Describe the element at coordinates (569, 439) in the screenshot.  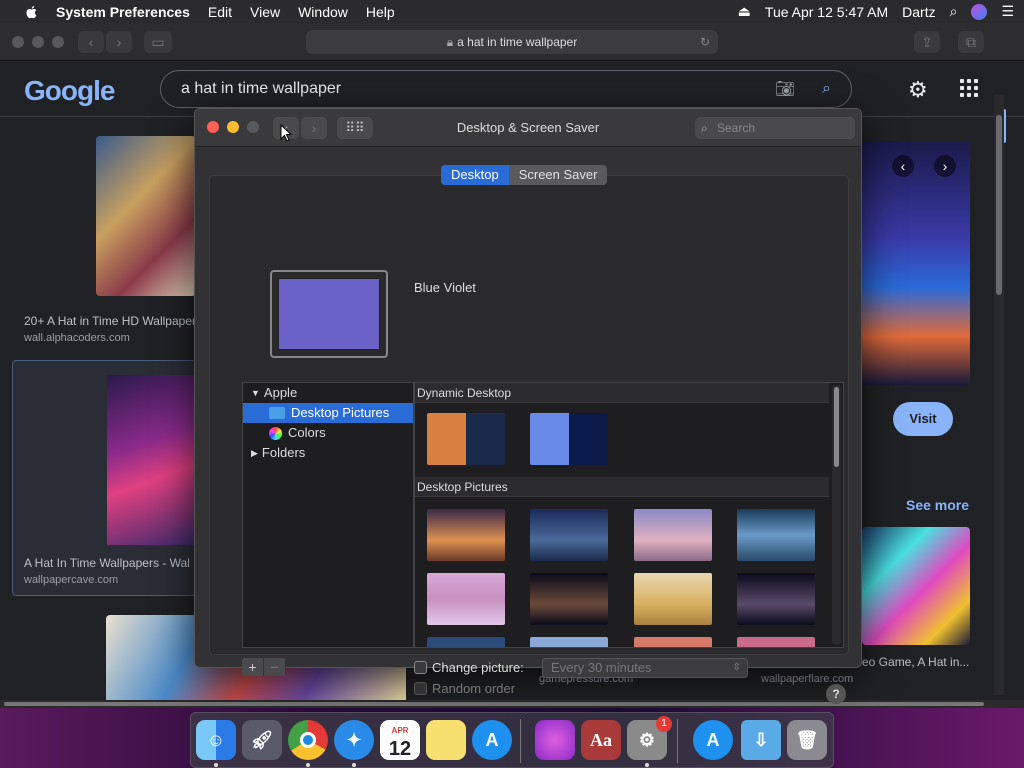
I see `wallpaper-thumb-solar-gradients` at that location.